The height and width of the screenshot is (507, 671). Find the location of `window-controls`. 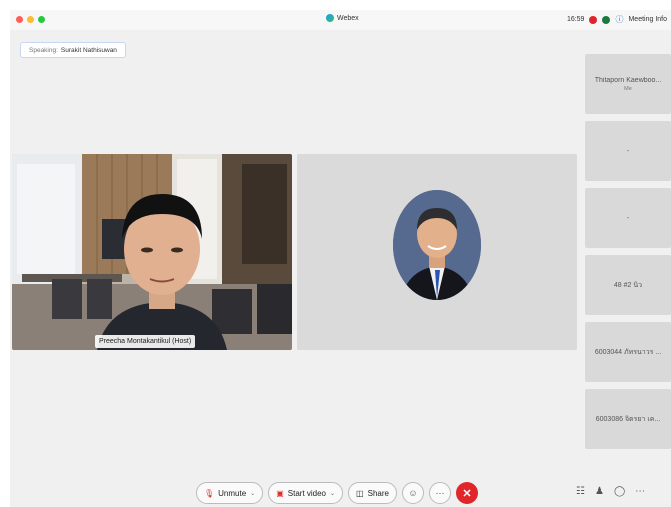

window-controls is located at coordinates (30, 19).